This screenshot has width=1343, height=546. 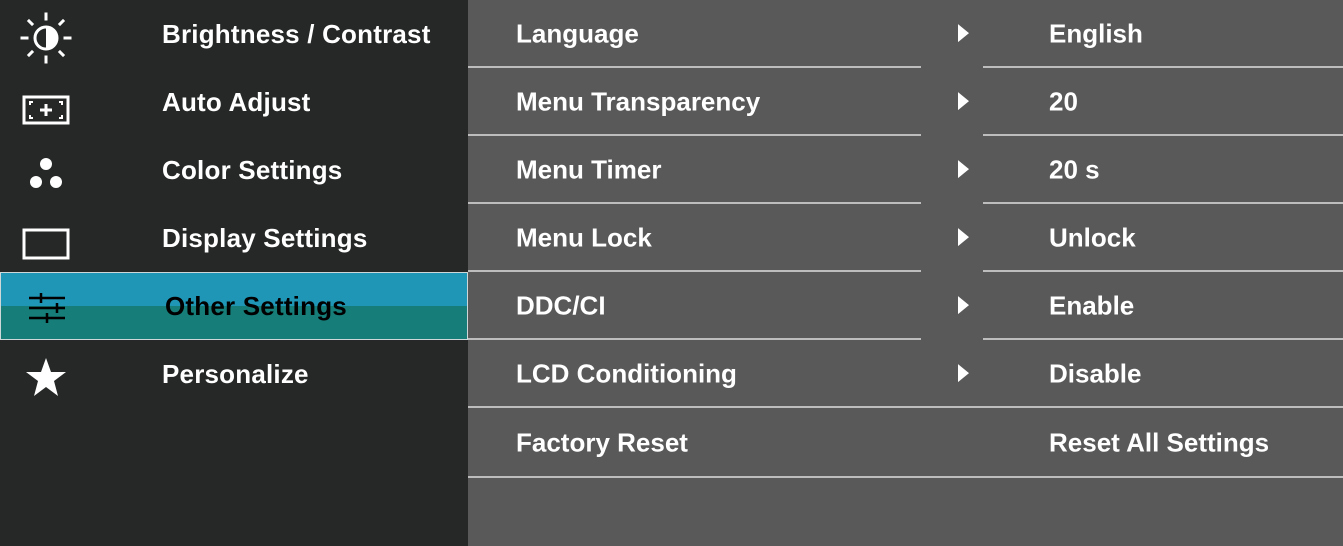 I want to click on setting-value: English, so click(x=1096, y=33).